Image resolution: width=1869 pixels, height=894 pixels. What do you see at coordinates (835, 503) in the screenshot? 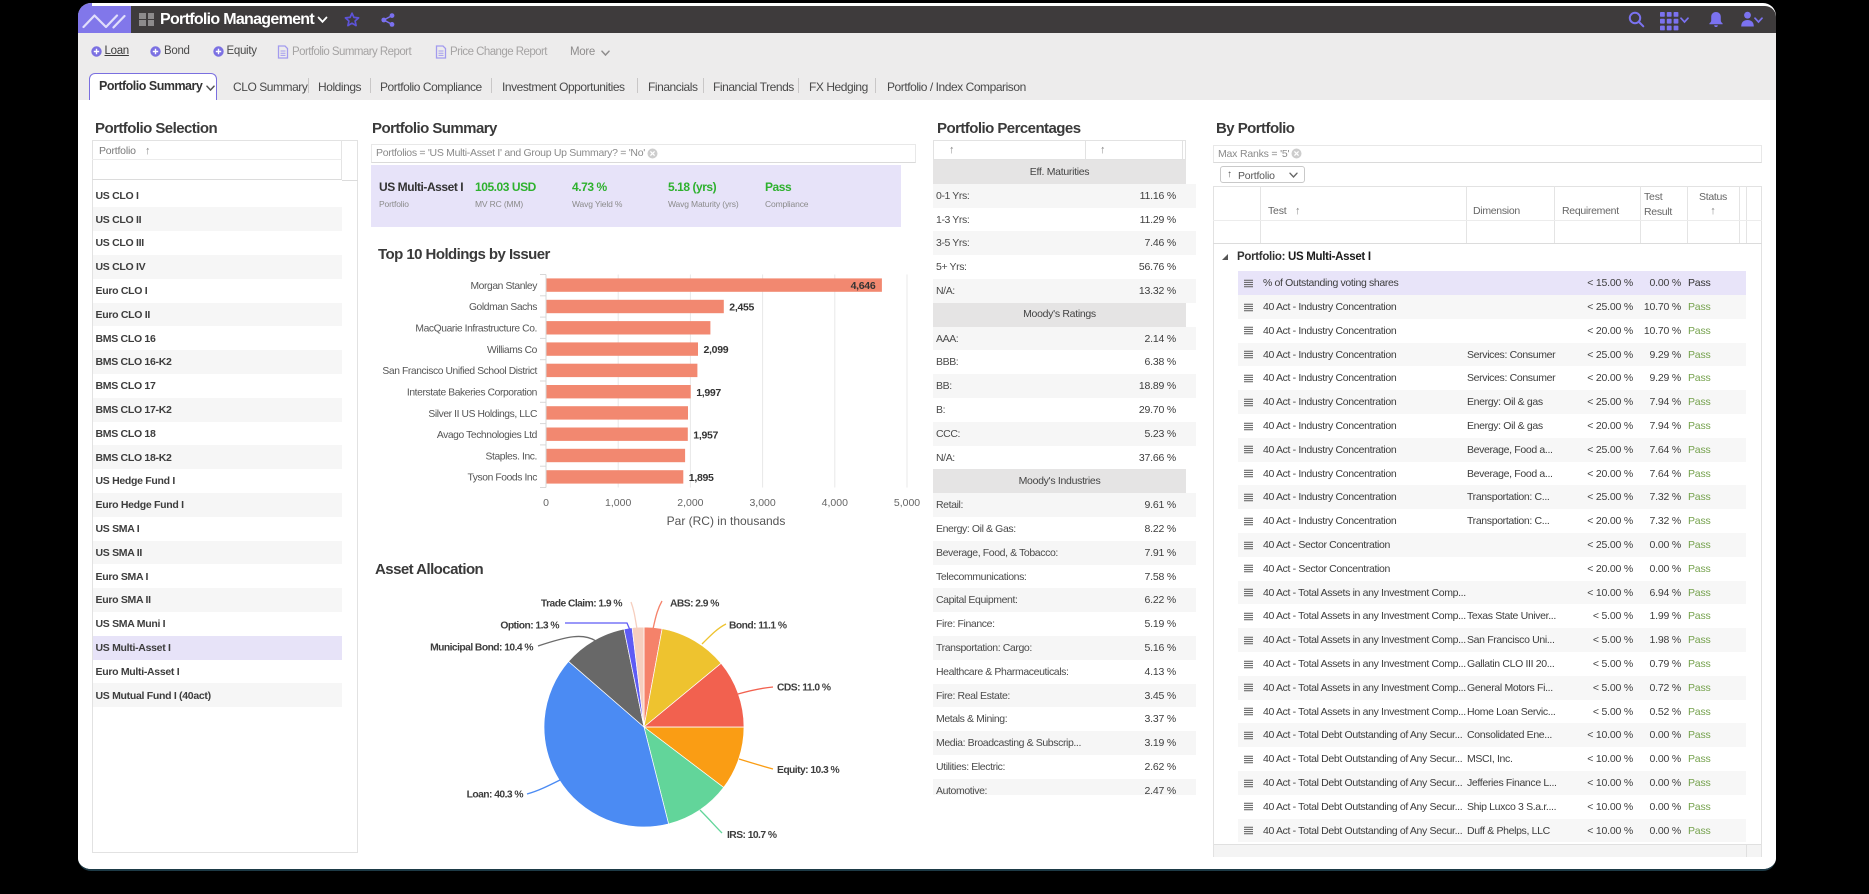
I see `svg-text: 4,000` at bounding box center [835, 503].